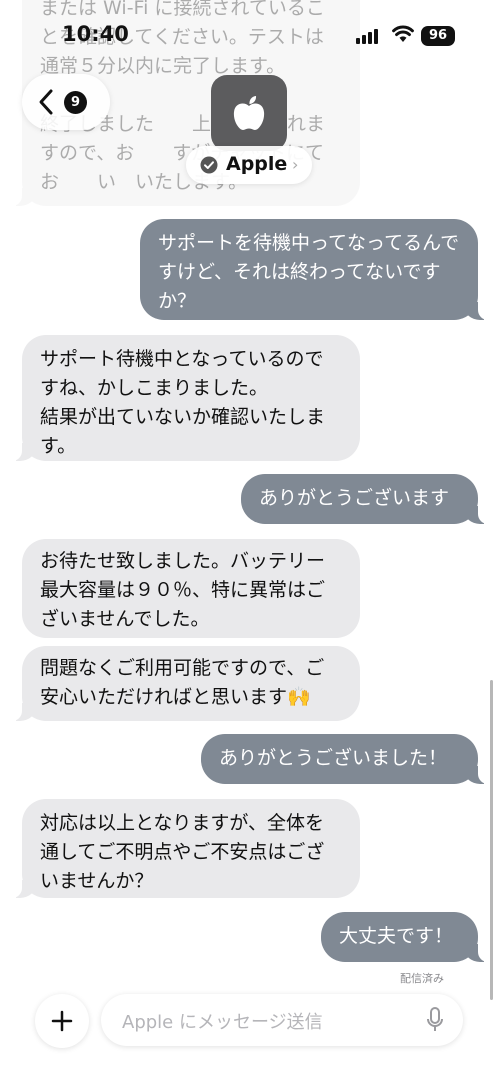 This screenshot has width=499, height=1080. I want to click on plus-icon, so click(62, 1021).